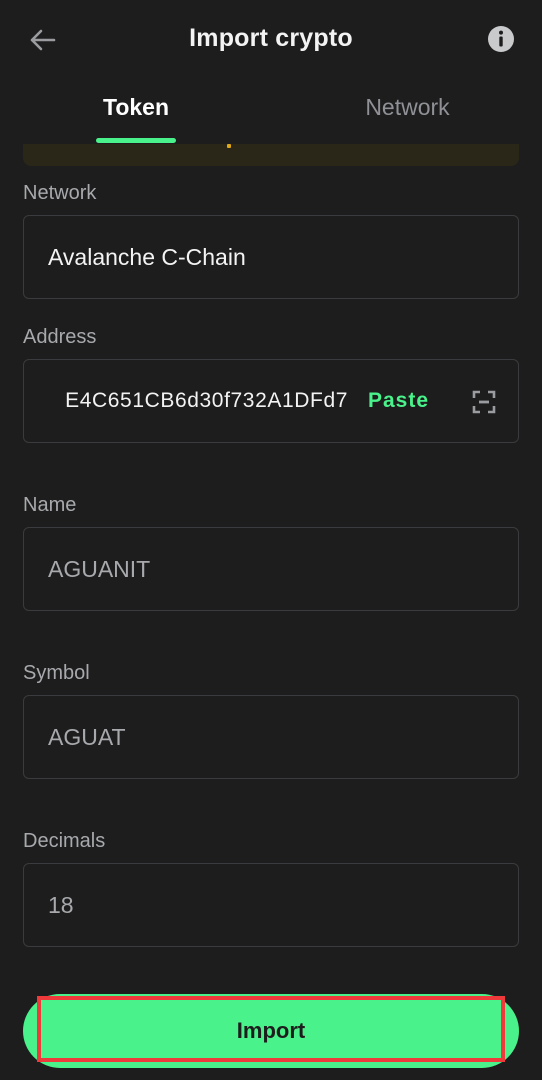 The image size is (542, 1080). Describe the element at coordinates (136, 107) in the screenshot. I see `tab-token: Token` at that location.